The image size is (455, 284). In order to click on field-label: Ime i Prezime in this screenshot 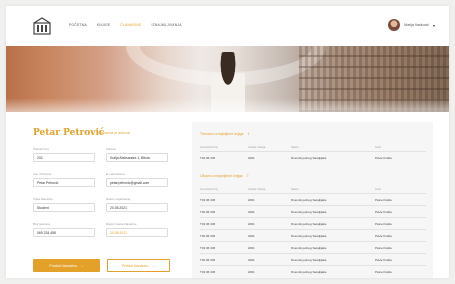, I will do `click(42, 174)`.